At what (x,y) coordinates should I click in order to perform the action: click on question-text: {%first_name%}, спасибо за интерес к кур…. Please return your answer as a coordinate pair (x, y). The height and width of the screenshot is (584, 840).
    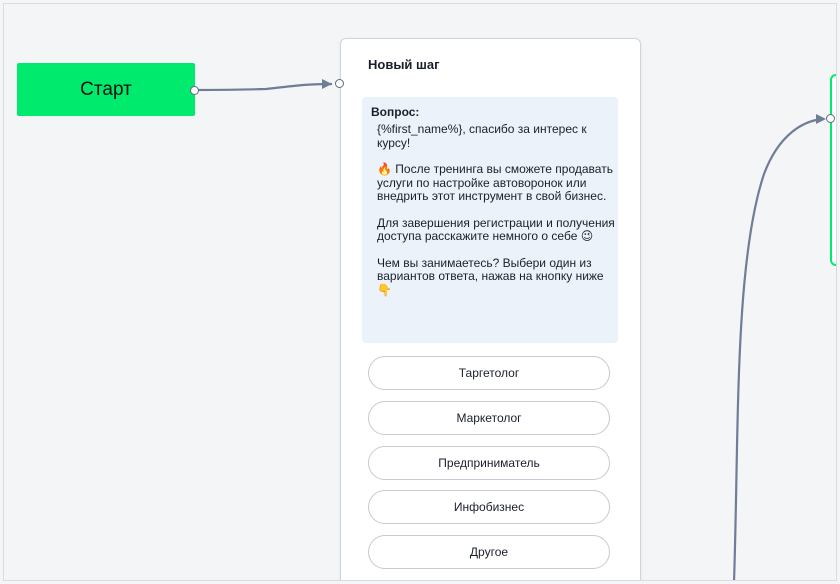
    Looking at the image, I should click on (498, 216).